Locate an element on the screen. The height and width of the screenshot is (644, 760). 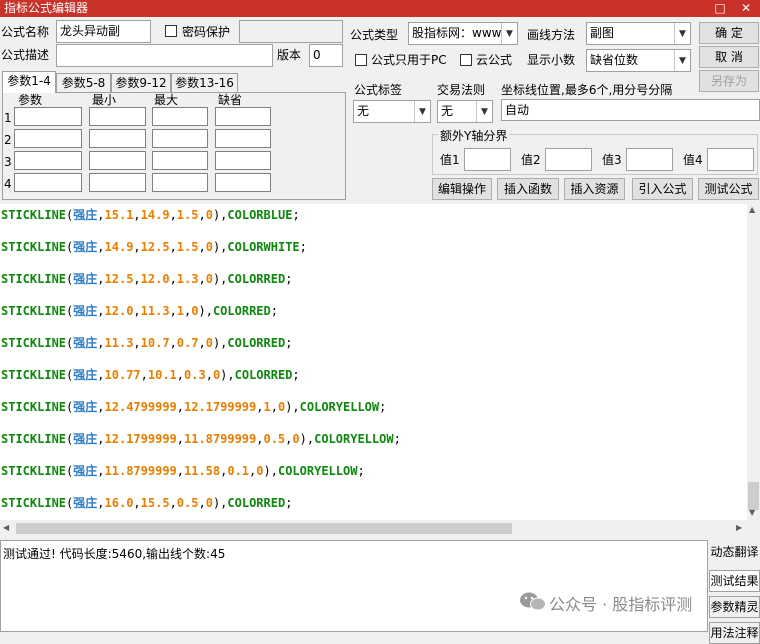
scroll-right-icon: ▶ is located at coordinates (739, 527).